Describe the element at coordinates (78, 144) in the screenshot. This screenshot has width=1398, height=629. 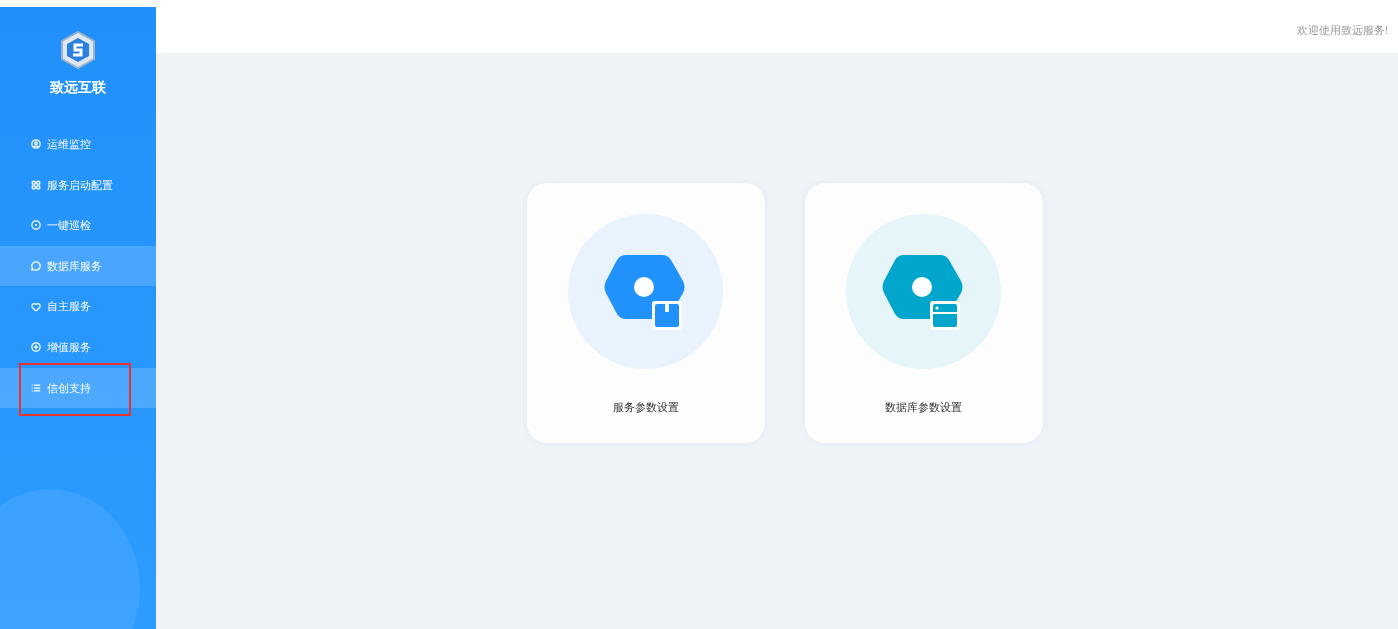
I see `sidebar-item: 运维监控` at that location.